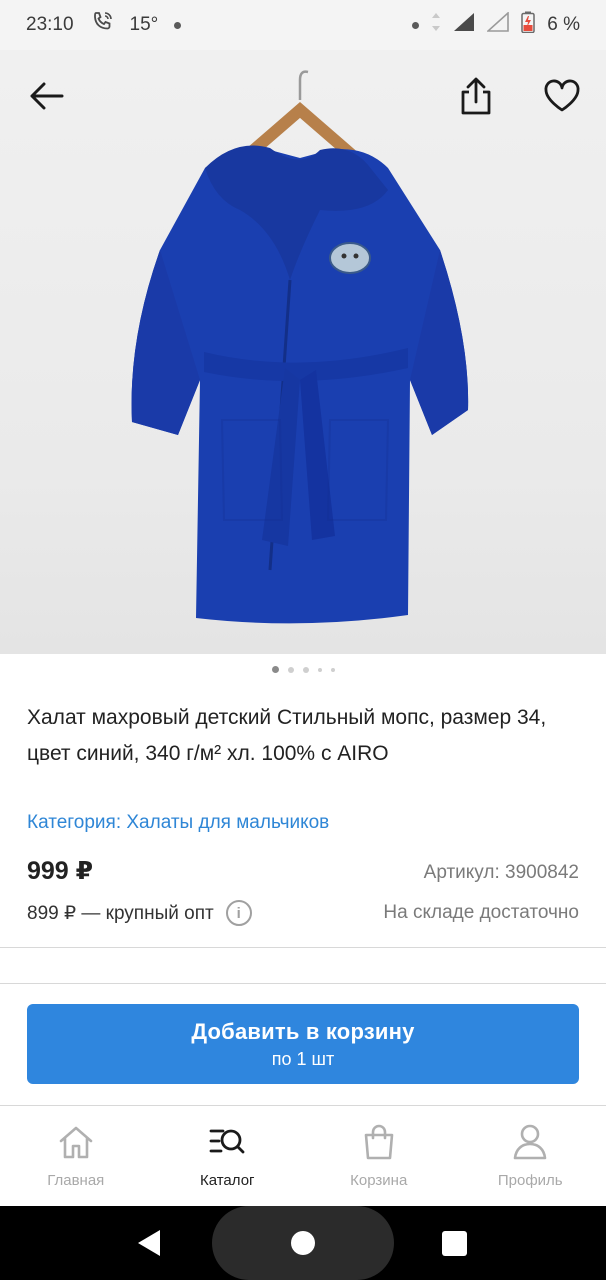 This screenshot has width=606, height=1280. Describe the element at coordinates (102, 25) in the screenshot. I see `call-icon` at that location.